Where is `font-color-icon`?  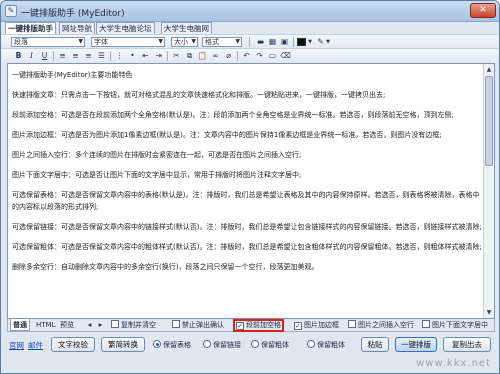 font-color-icon is located at coordinates (301, 42).